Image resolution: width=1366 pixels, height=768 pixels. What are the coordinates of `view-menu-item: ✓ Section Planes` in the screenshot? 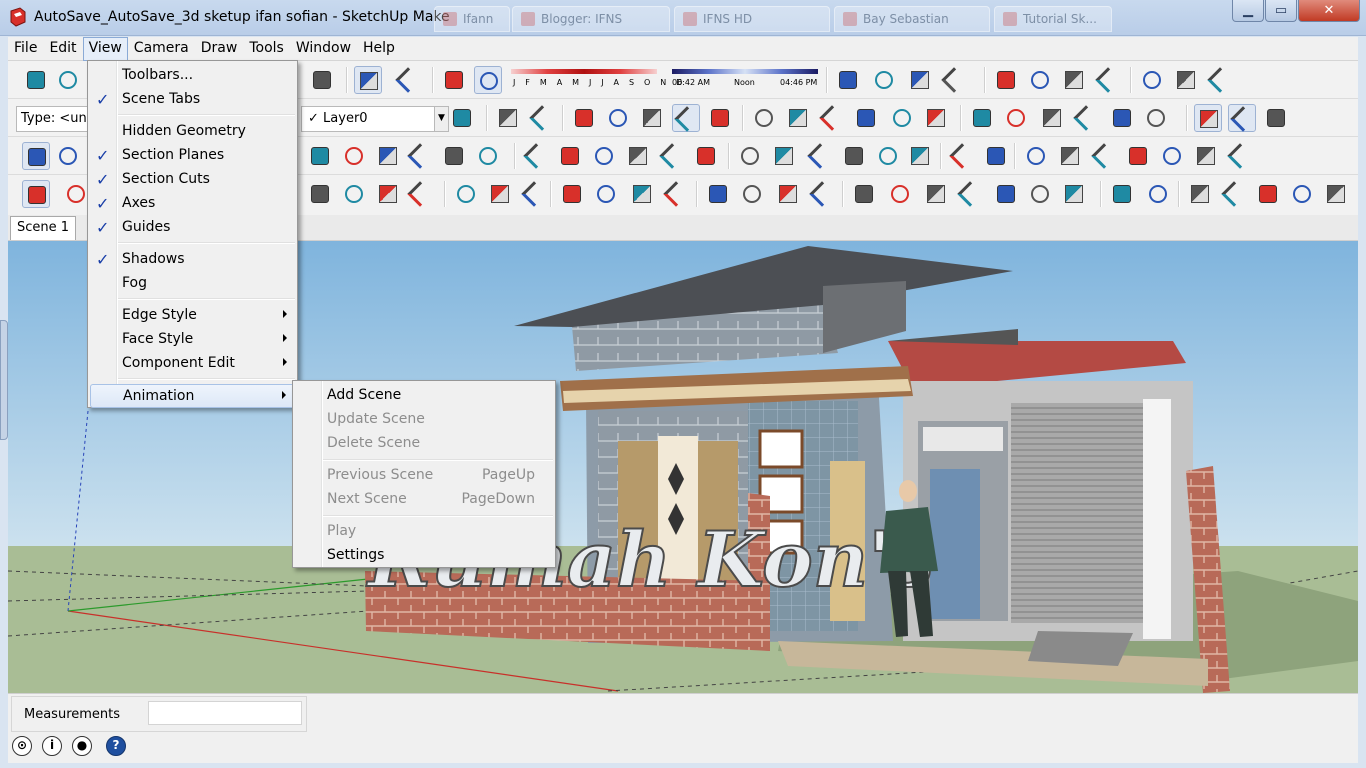 It's located at (192, 156).